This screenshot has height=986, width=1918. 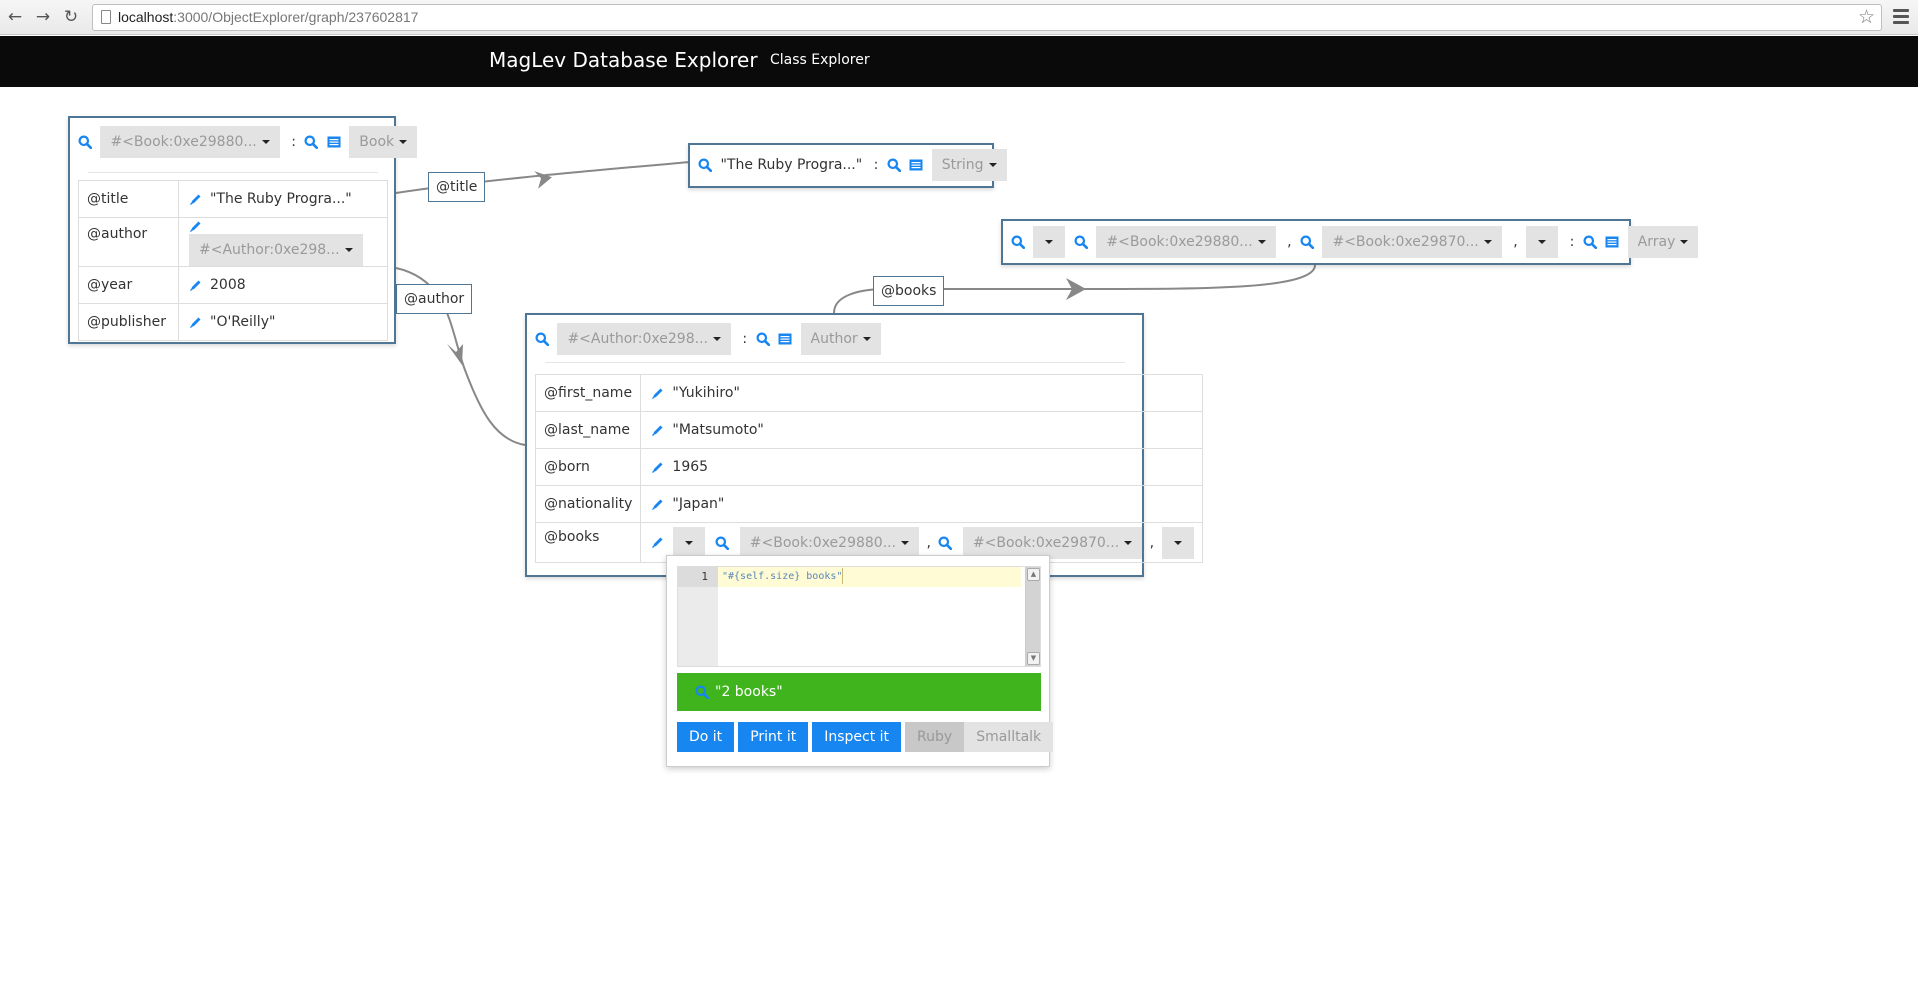 What do you see at coordinates (228, 285) in the screenshot?
I see `attribute-value-text: 2008` at bounding box center [228, 285].